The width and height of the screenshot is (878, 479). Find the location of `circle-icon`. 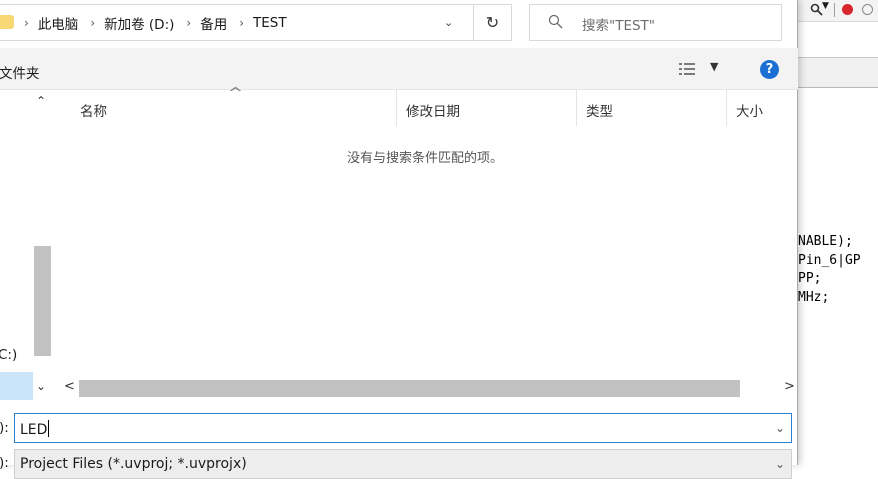

circle-icon is located at coordinates (867, 9).